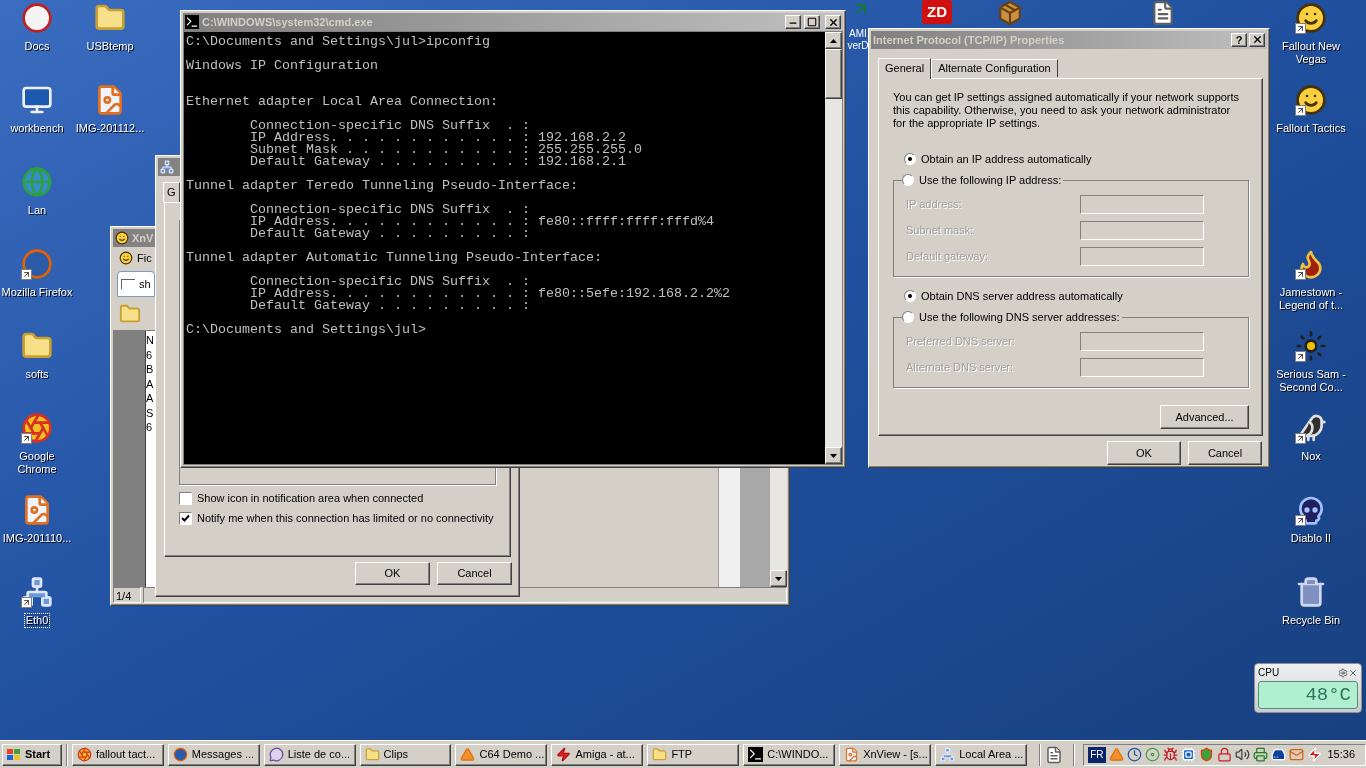 The image size is (1366, 768). I want to click on checkbox-label: Show icon in notification area when connected, so click(310, 498).